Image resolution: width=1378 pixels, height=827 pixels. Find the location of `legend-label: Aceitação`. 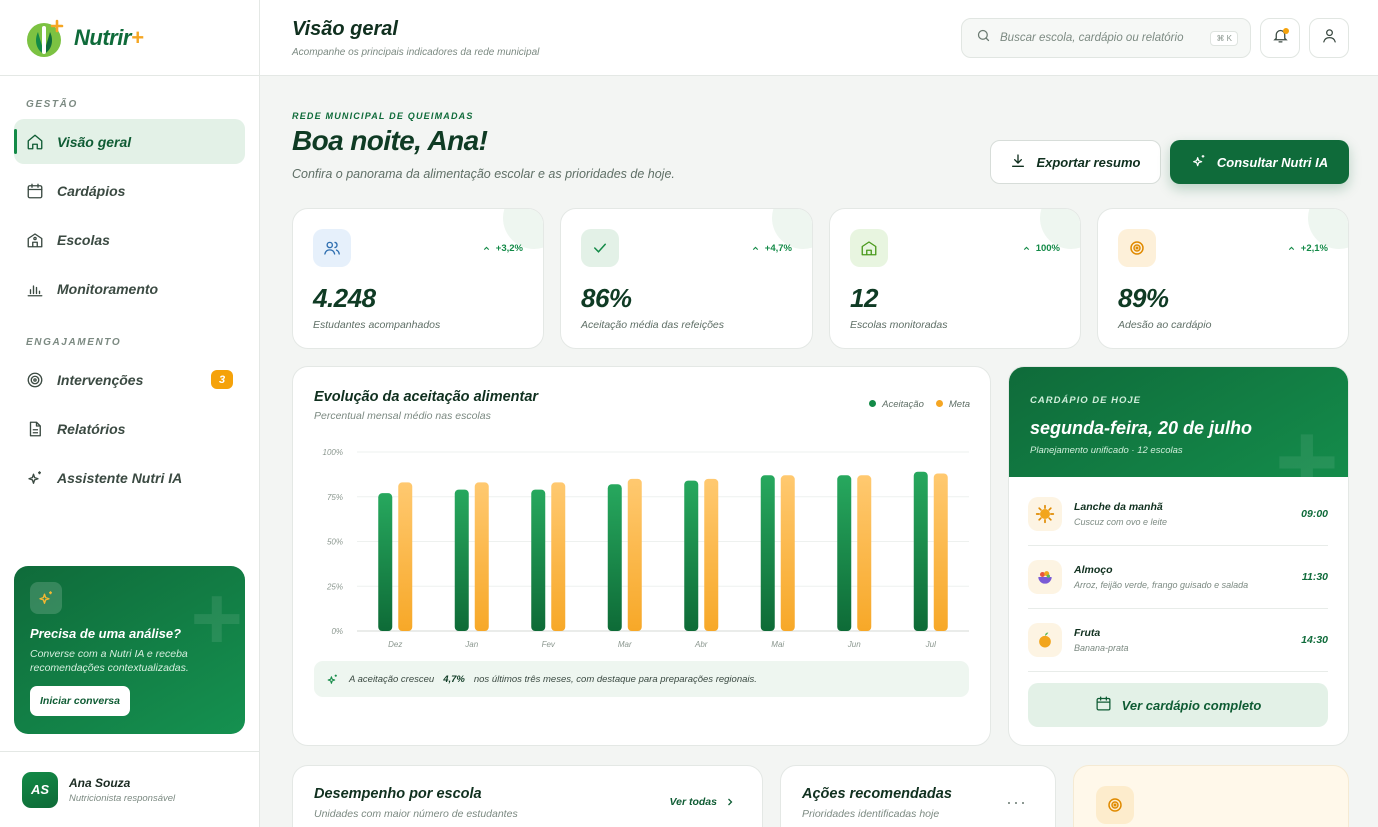

legend-label: Aceitação is located at coordinates (903, 404).